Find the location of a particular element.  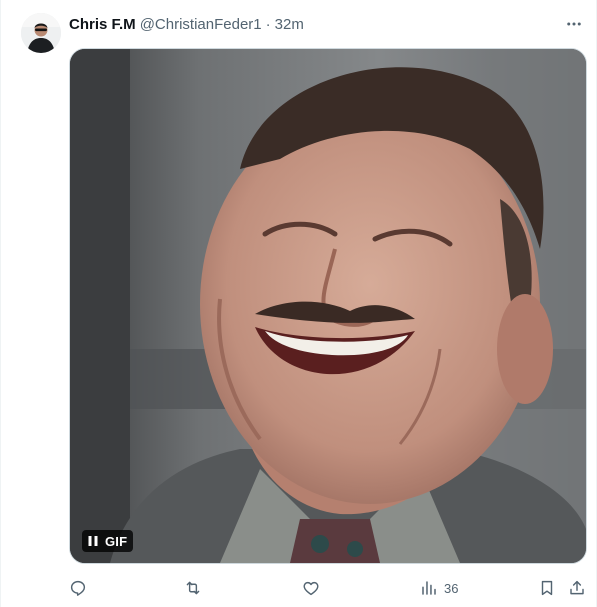

gif-badge: GIF is located at coordinates (116, 541).